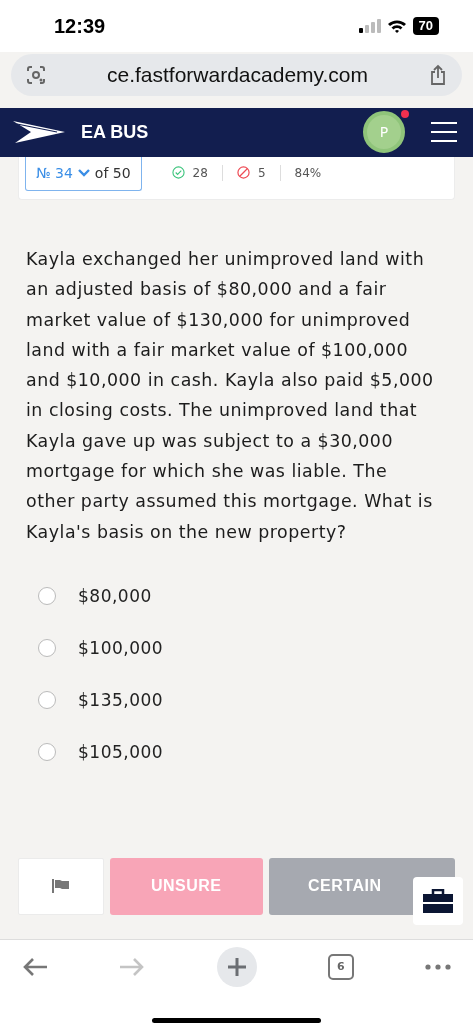 The height and width of the screenshot is (1023, 473). I want to click on tab-count: 6, so click(340, 966).